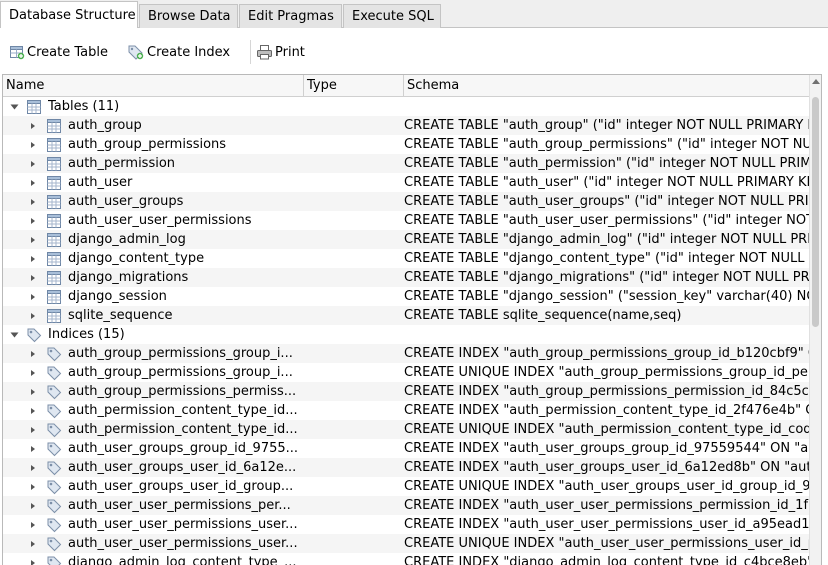  Describe the element at coordinates (122, 163) in the screenshot. I see `item-name: auth_permission` at that location.